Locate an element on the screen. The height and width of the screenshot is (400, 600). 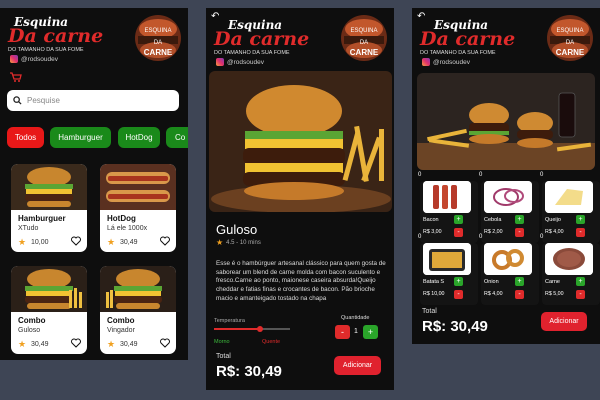
product-name: Hamburguer is located at coordinates (42, 218).